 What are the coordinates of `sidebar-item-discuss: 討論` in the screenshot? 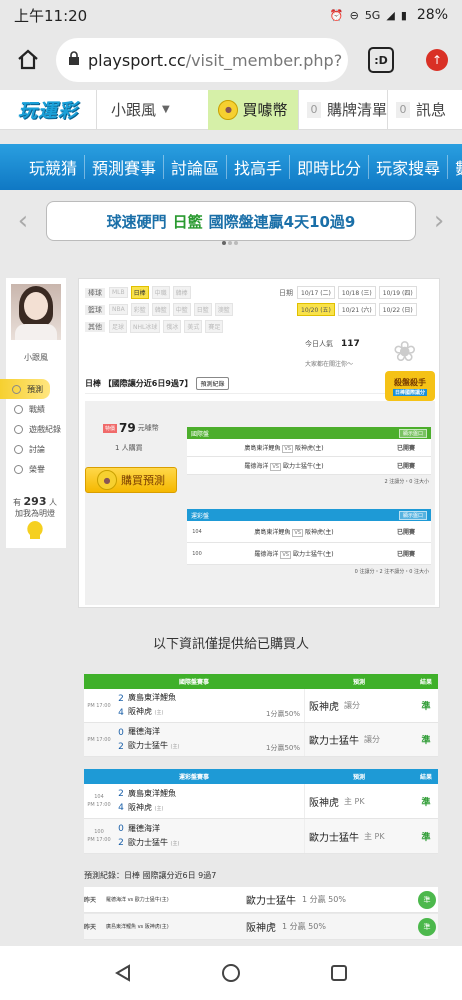 It's located at (36, 449).